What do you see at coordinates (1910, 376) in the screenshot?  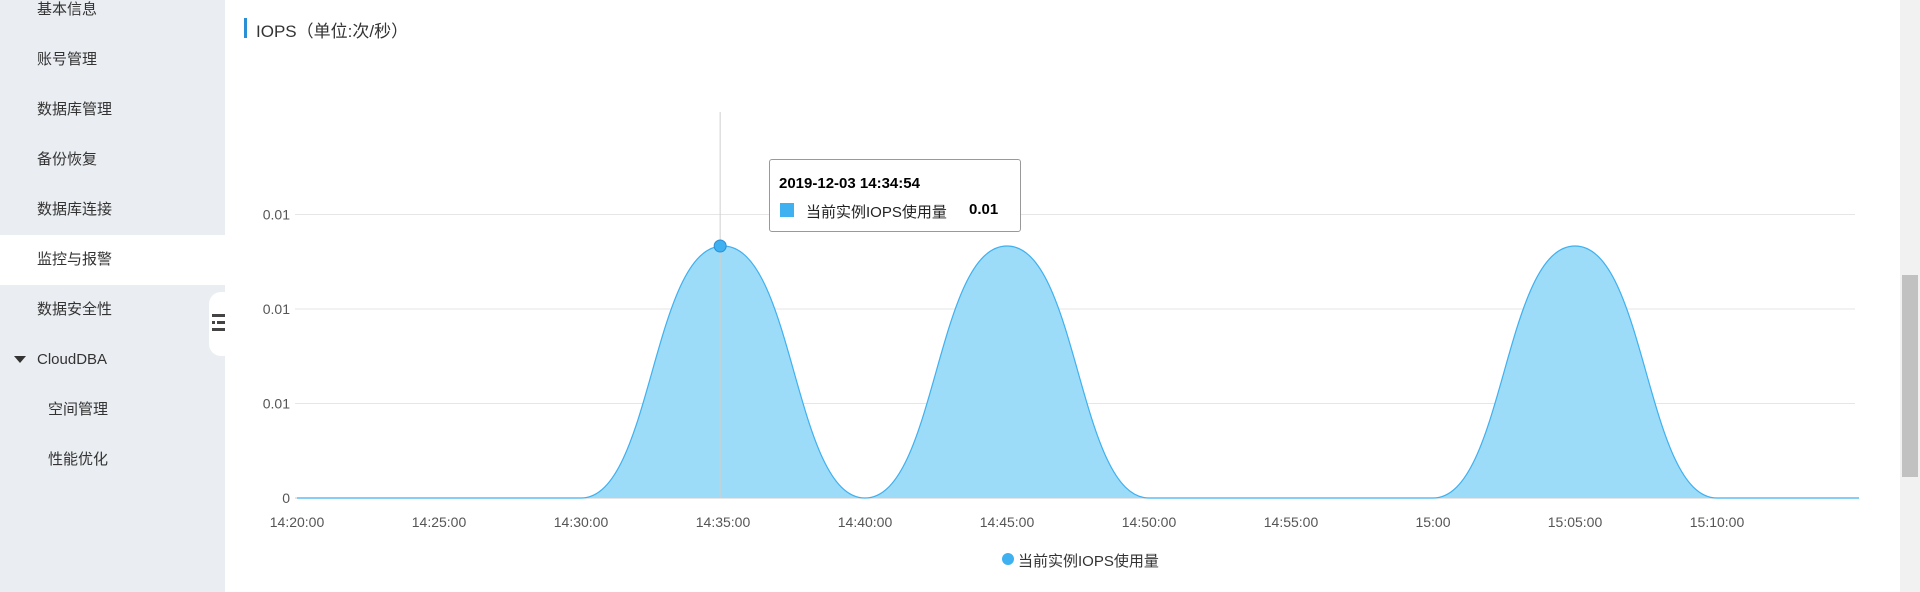 I see `scrollbar-thumb` at bounding box center [1910, 376].